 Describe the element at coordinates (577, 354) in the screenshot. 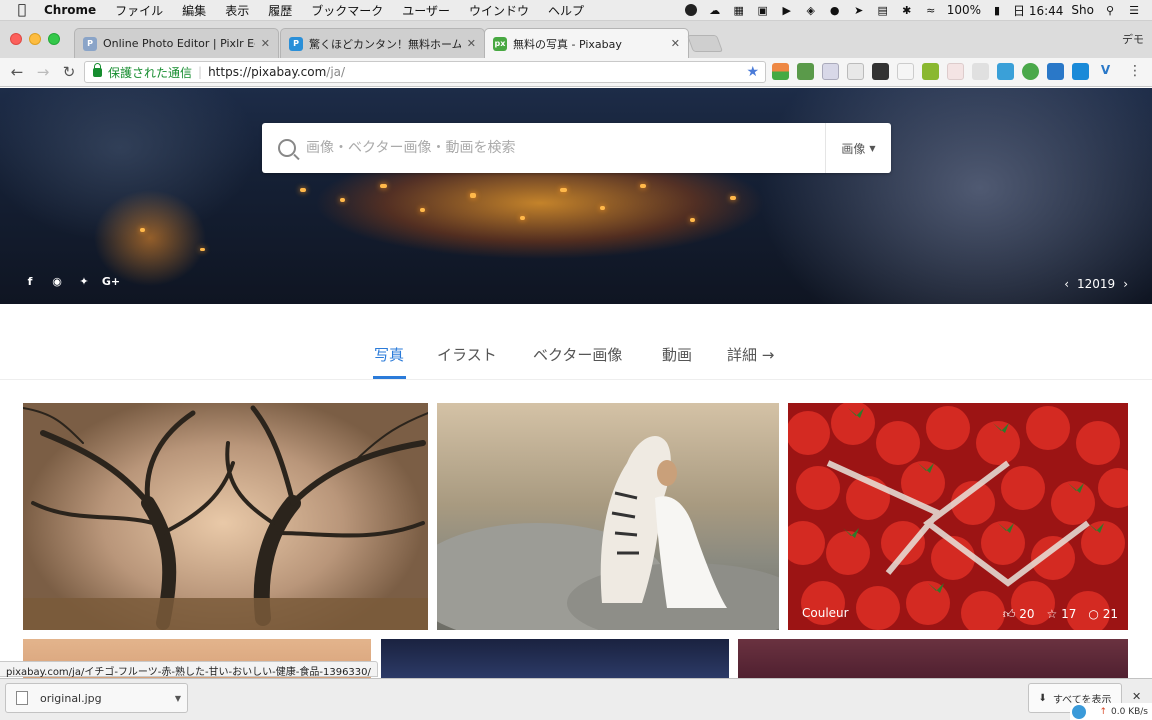

I see `tab-vectors: ベクター画像` at that location.